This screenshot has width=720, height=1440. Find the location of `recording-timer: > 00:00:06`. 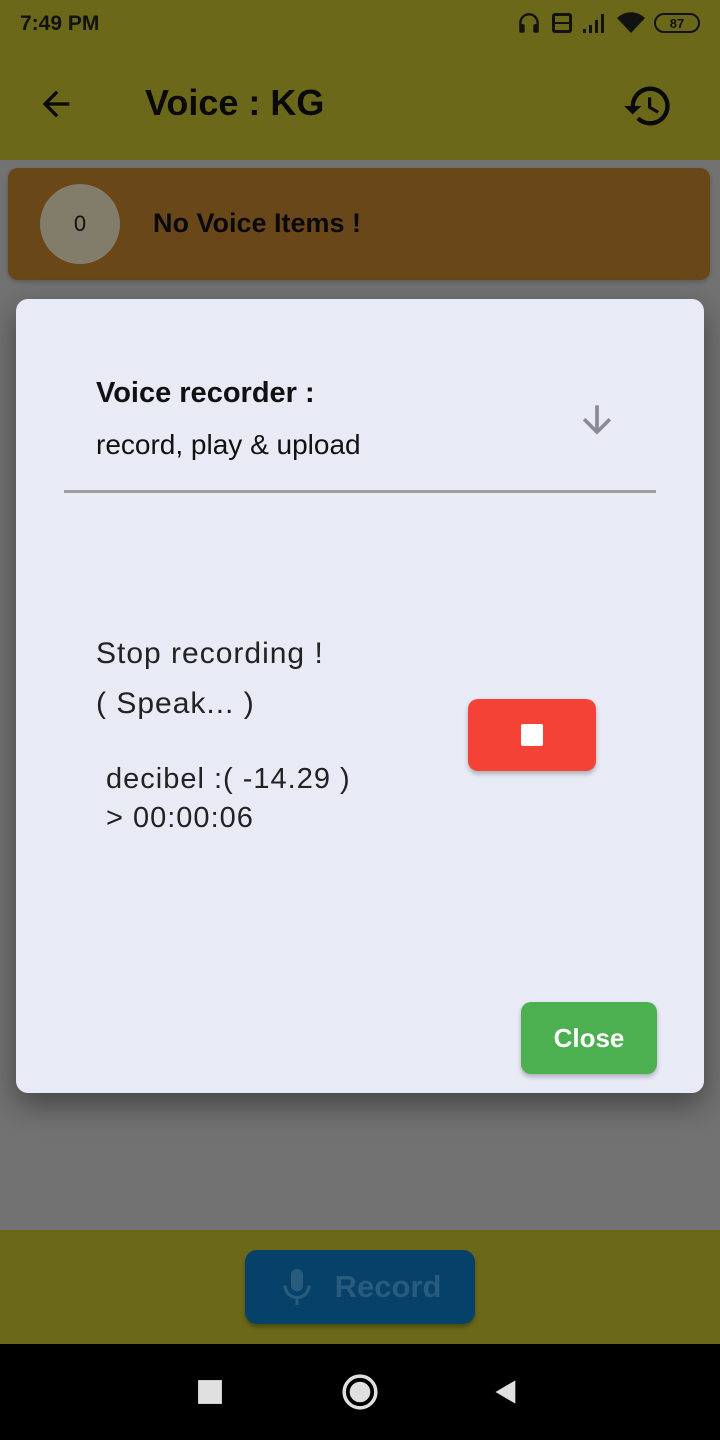

recording-timer: > 00:00:06 is located at coordinates (180, 818).